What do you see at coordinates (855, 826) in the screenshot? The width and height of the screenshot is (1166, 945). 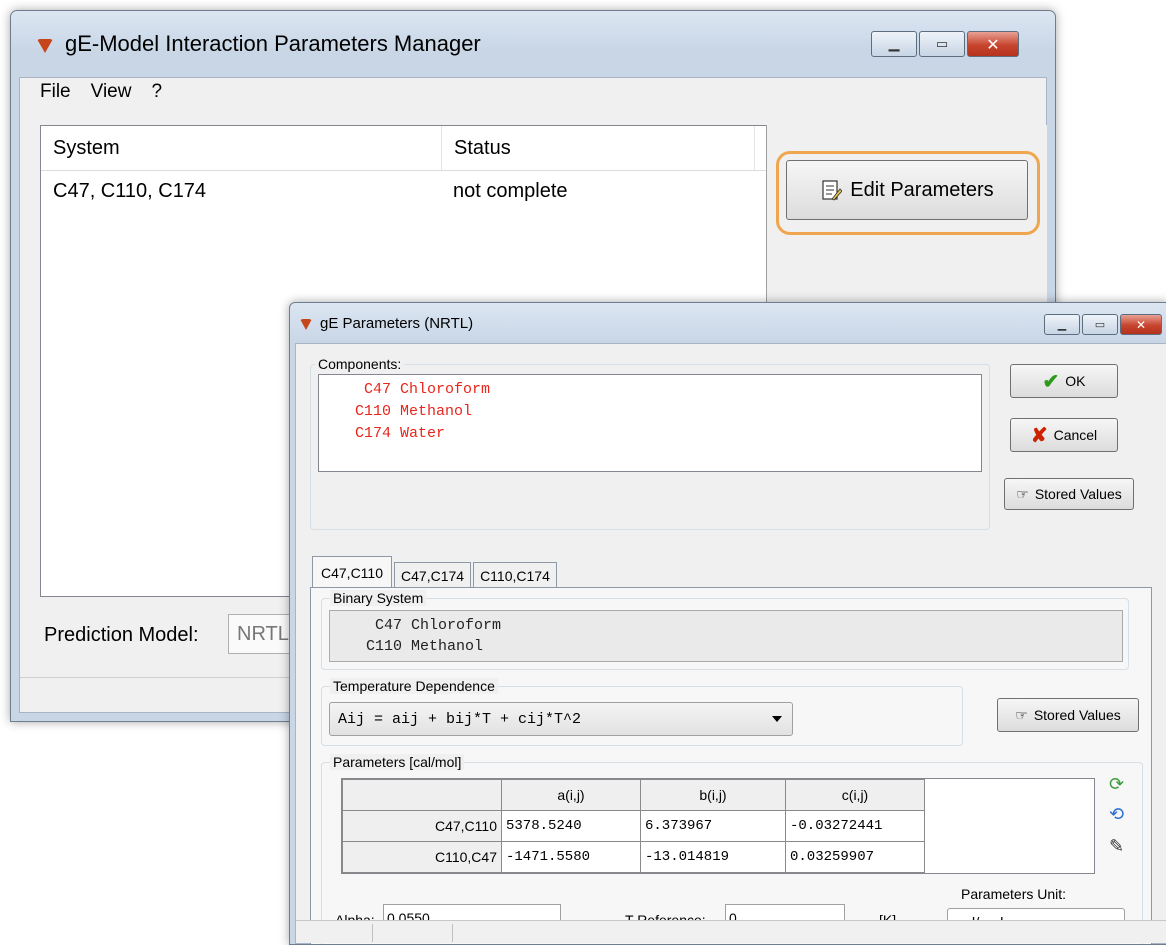 I see `cell-c: -0.03272441` at bounding box center [855, 826].